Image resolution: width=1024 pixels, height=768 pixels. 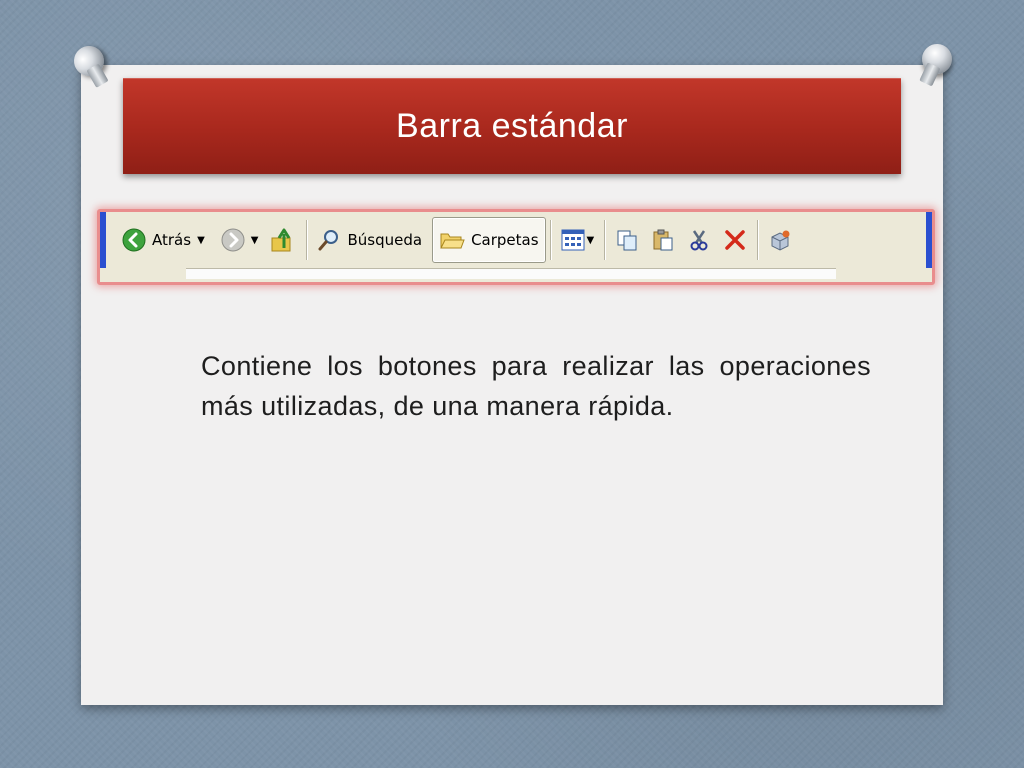 I want to click on folders-label: Carpetas, so click(x=505, y=240).